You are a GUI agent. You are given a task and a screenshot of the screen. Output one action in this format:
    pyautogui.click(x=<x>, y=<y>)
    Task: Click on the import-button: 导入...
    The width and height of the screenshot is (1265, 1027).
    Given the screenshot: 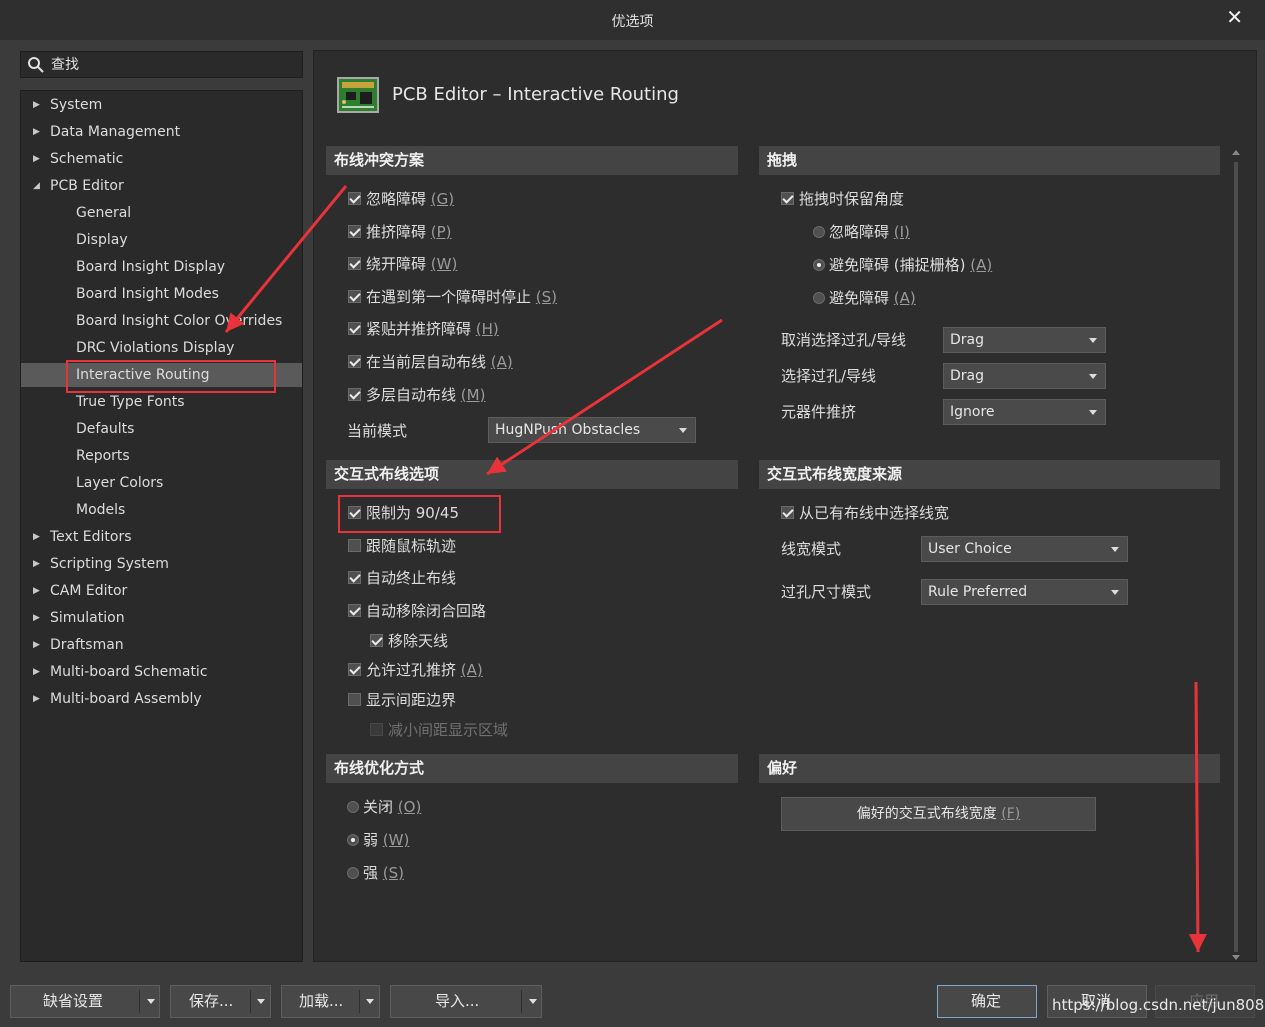 What is the action you would take?
    pyautogui.click(x=466, y=1001)
    